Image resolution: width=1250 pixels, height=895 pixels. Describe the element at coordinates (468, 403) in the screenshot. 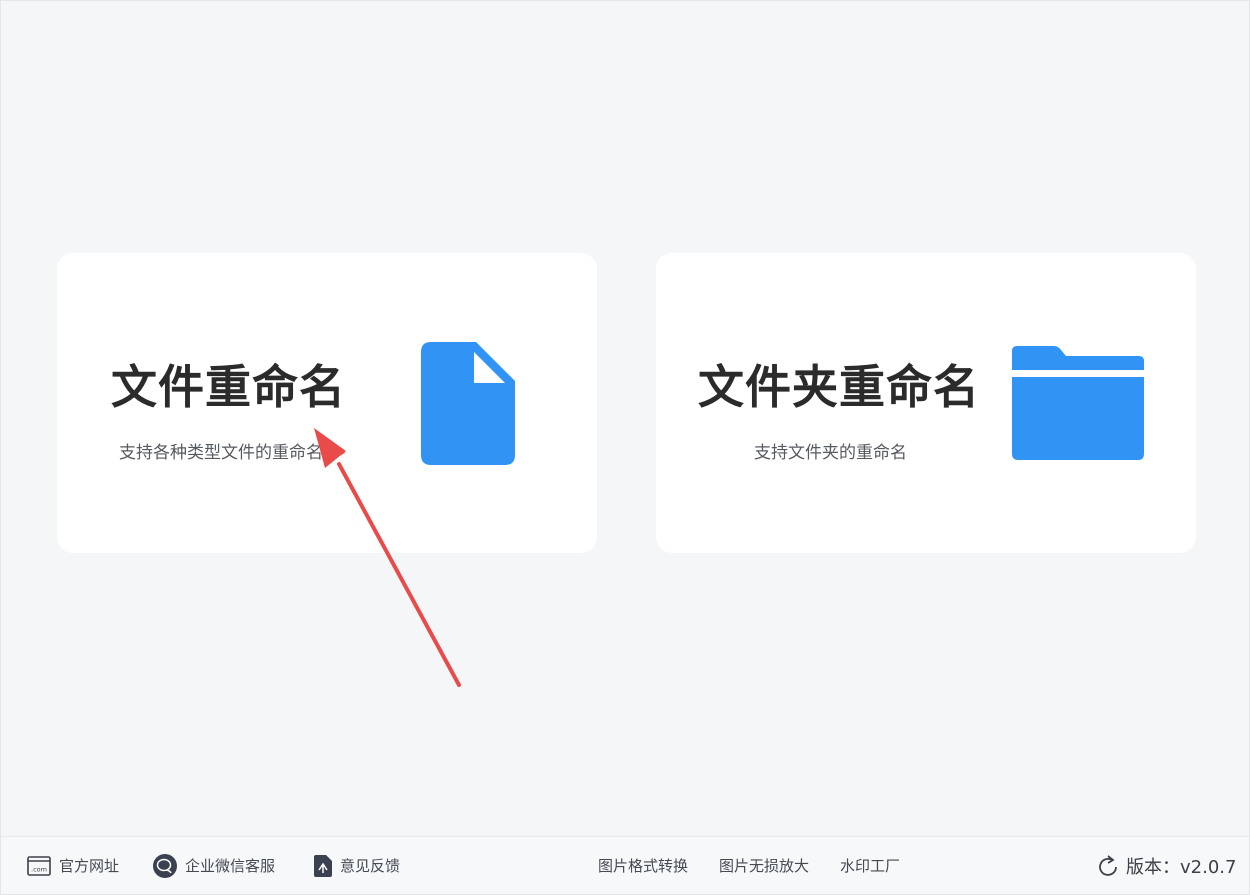

I see `file-icon` at that location.